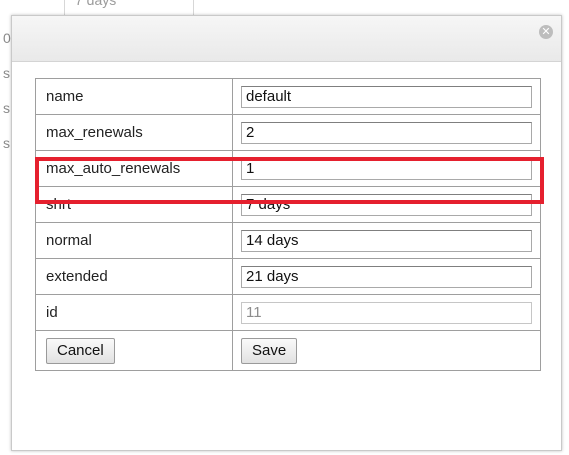 Image resolution: width=569 pixels, height=455 pixels. I want to click on dialog-titlebar: ✕, so click(286, 39).